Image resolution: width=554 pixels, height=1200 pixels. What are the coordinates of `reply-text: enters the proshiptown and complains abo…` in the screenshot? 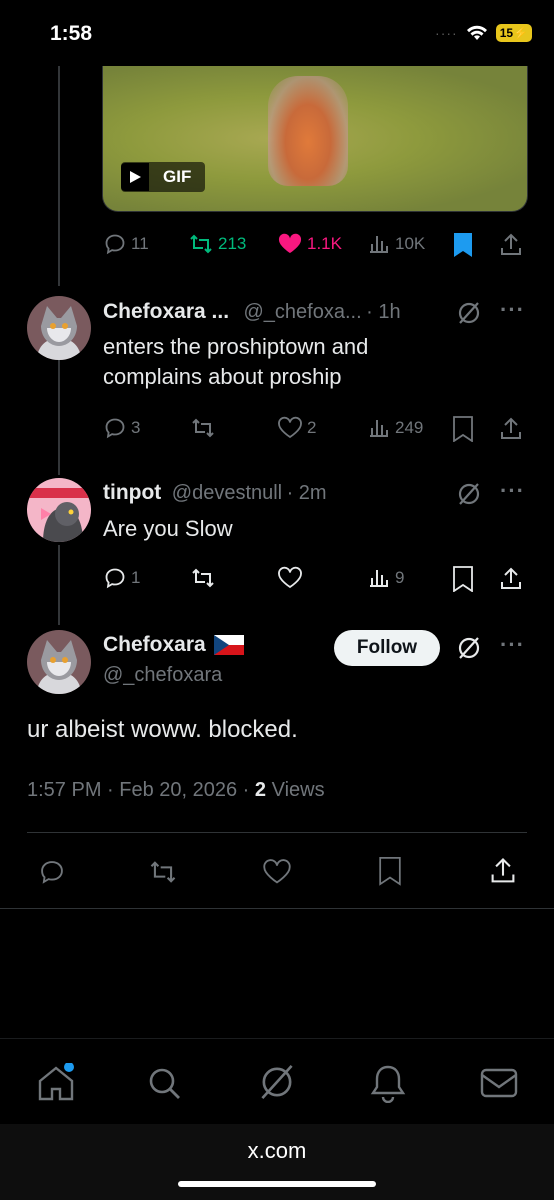 It's located at (236, 361).